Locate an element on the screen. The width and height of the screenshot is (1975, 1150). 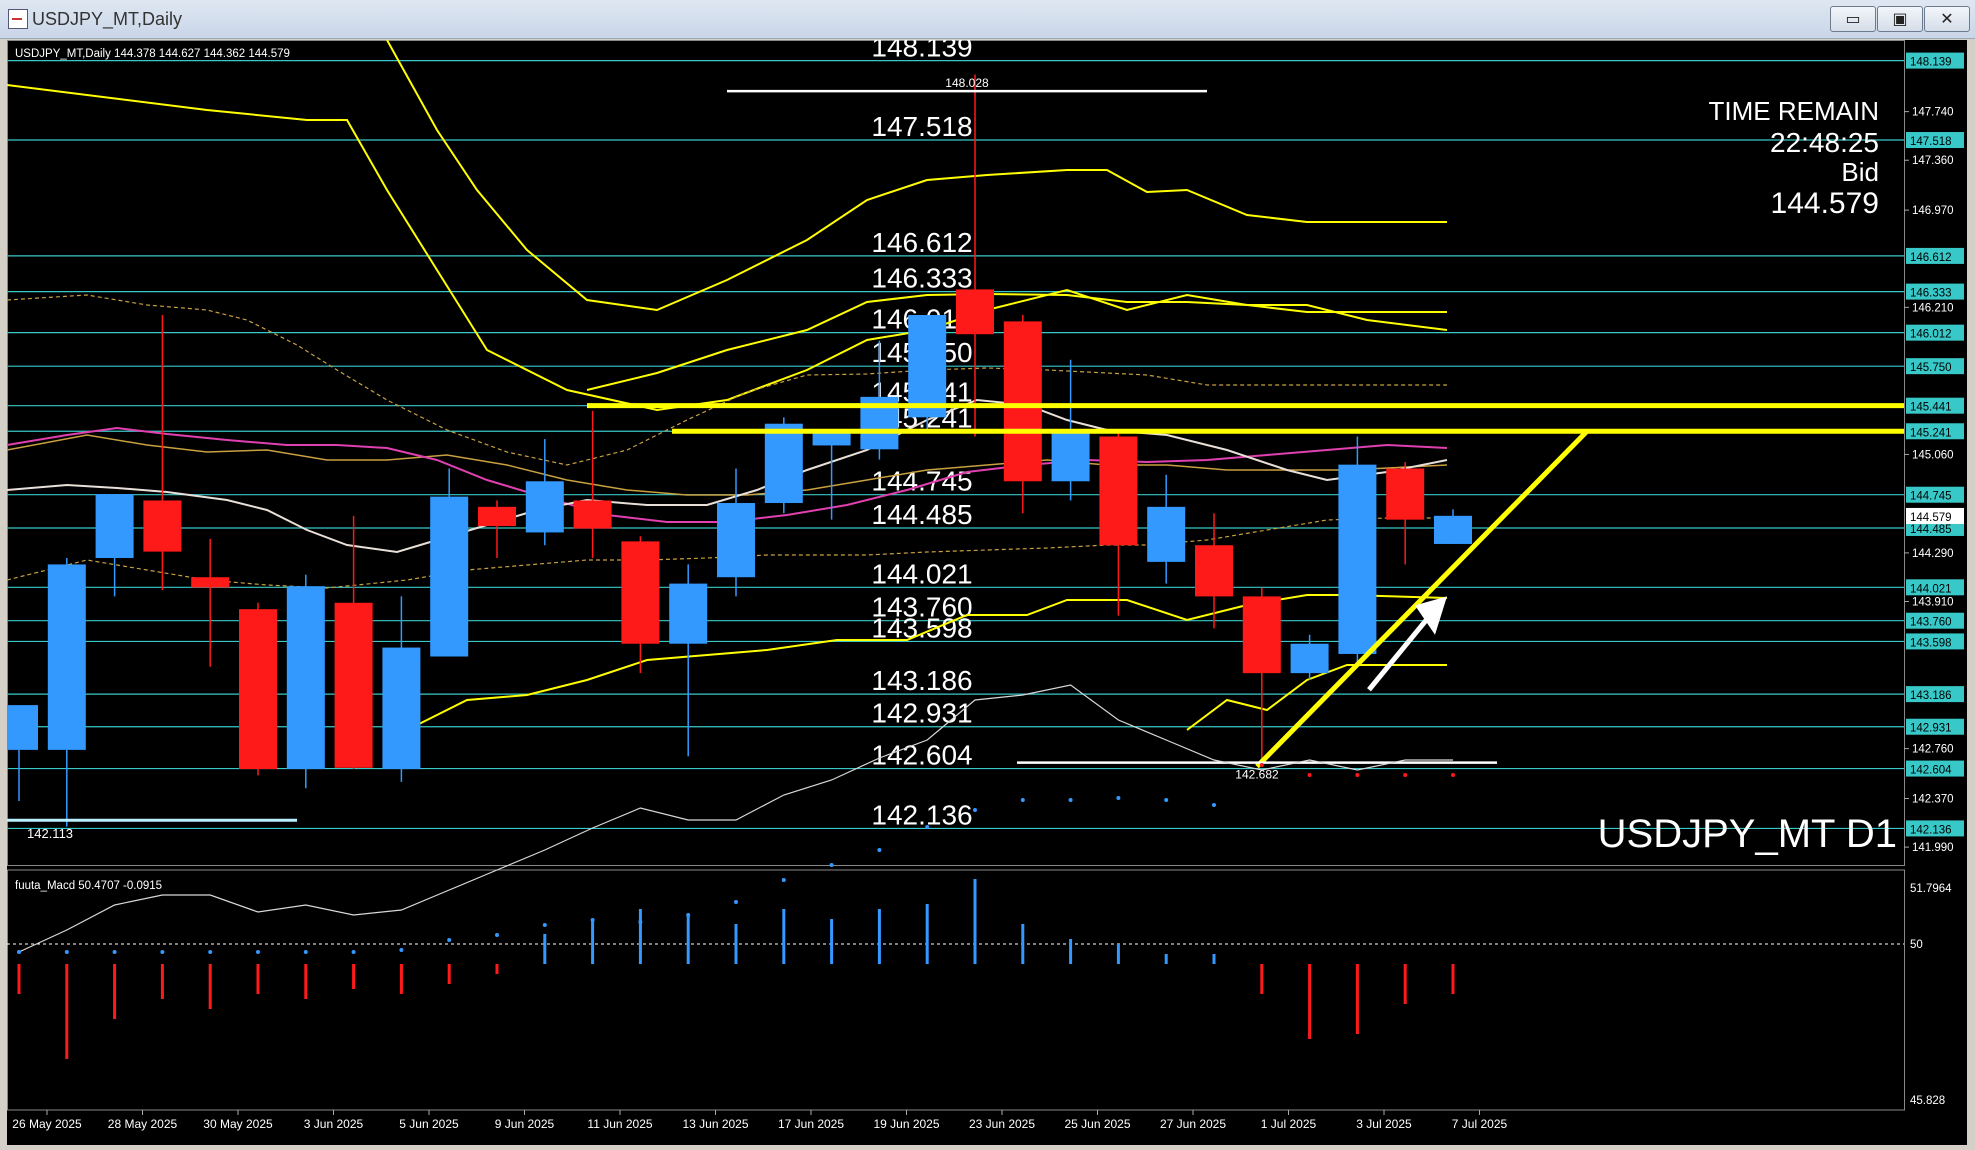
time-remain-value: 22:48:25 is located at coordinates (1824, 142).